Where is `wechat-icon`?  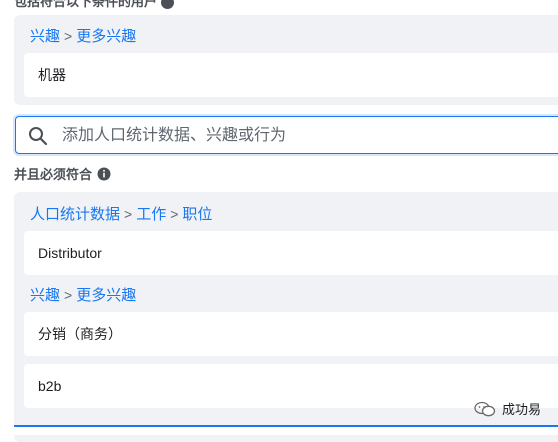
wechat-icon is located at coordinates (485, 408).